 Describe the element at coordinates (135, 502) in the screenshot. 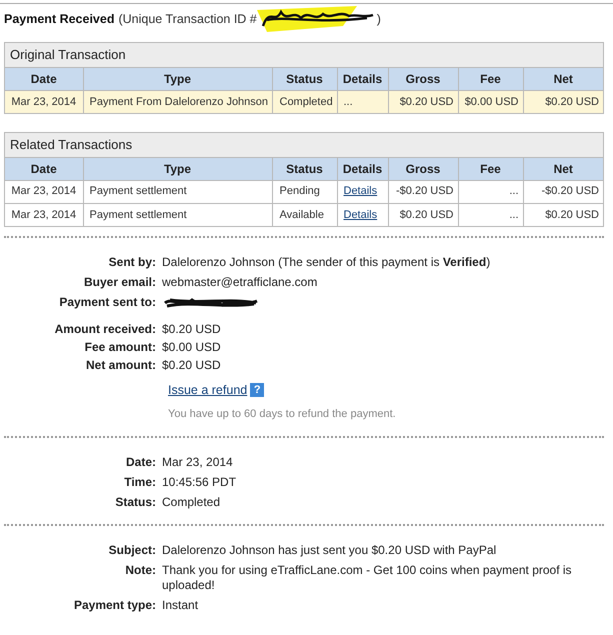

I see `field-label: Status:` at that location.